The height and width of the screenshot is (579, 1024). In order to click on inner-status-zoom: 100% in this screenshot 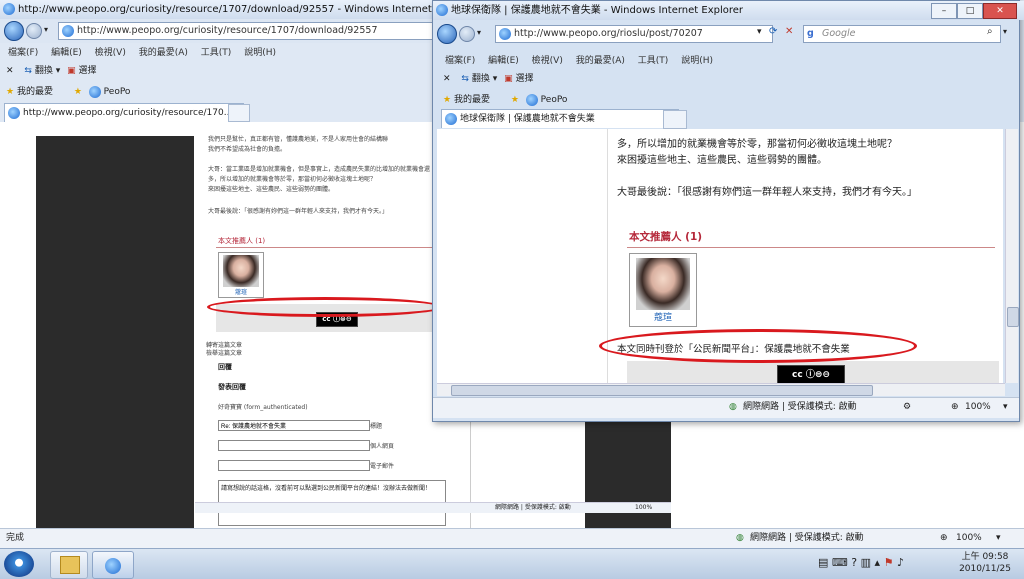, I will do `click(643, 508)`.